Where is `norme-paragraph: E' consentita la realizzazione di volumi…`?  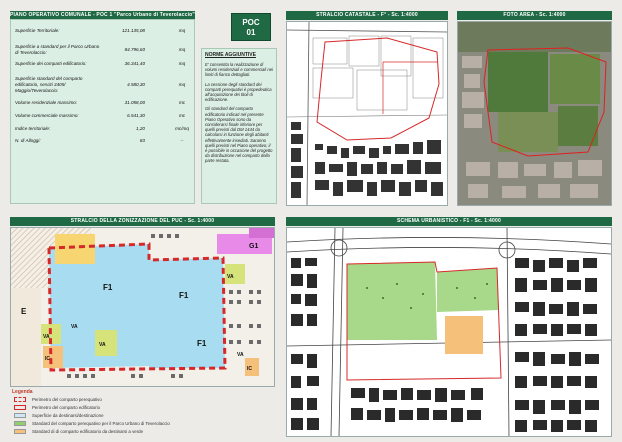 norme-paragraph: E' consentita la realizzazione di volumi… is located at coordinates (239, 70).